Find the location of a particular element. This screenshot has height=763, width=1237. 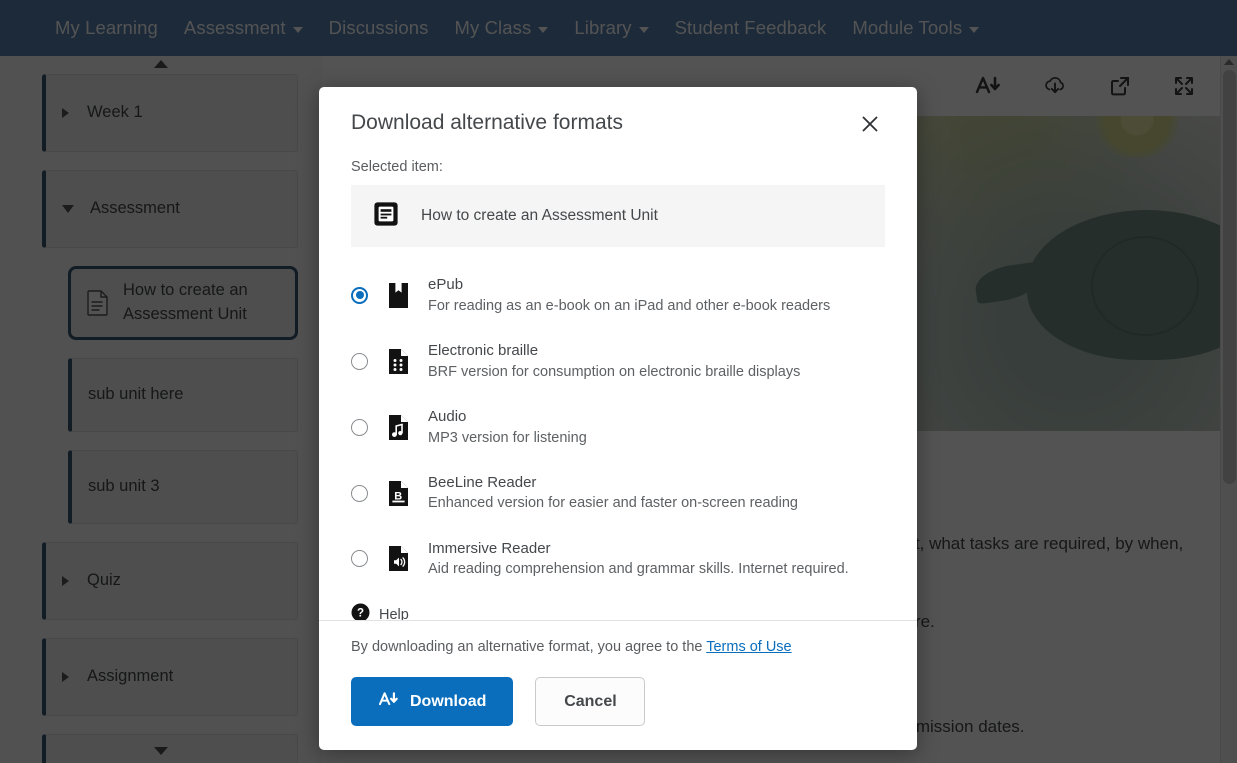

radio-epub is located at coordinates (359, 295).